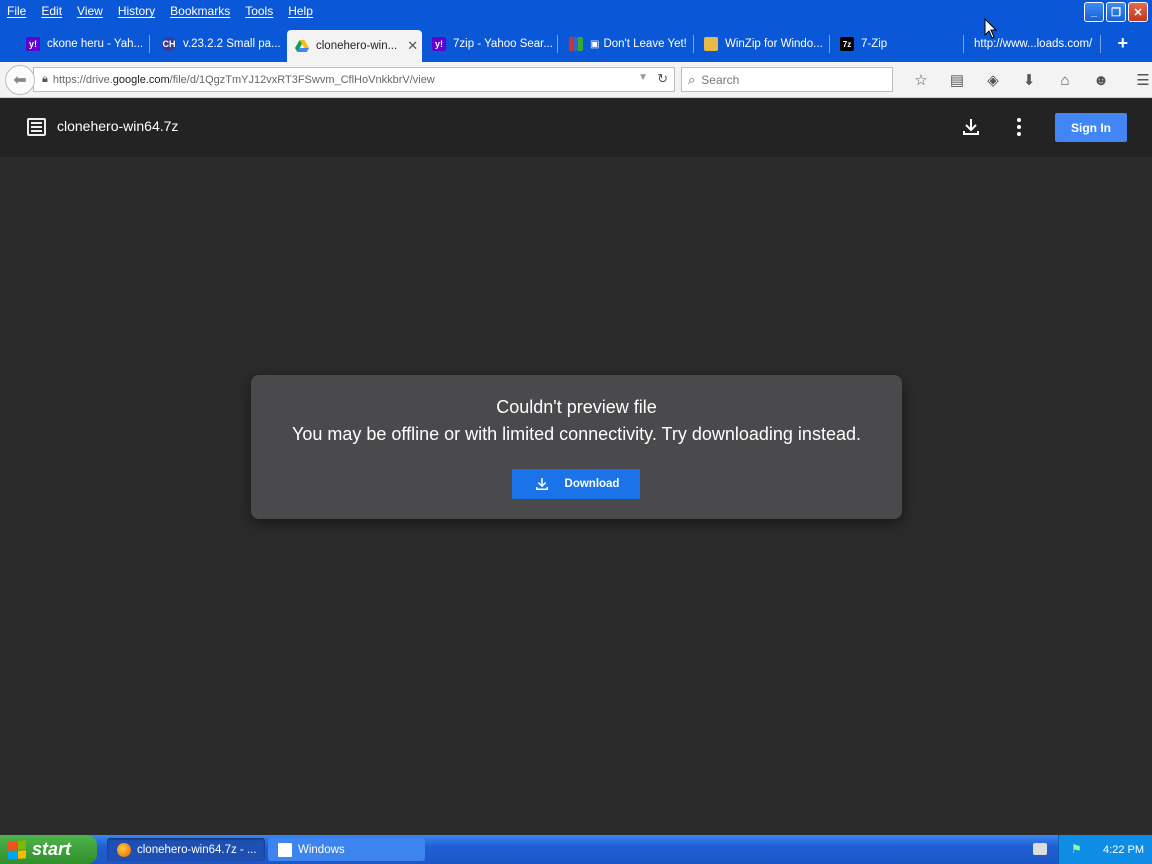 The height and width of the screenshot is (864, 1152). What do you see at coordinates (1101, 80) in the screenshot?
I see `chat-icon: ☻` at bounding box center [1101, 80].